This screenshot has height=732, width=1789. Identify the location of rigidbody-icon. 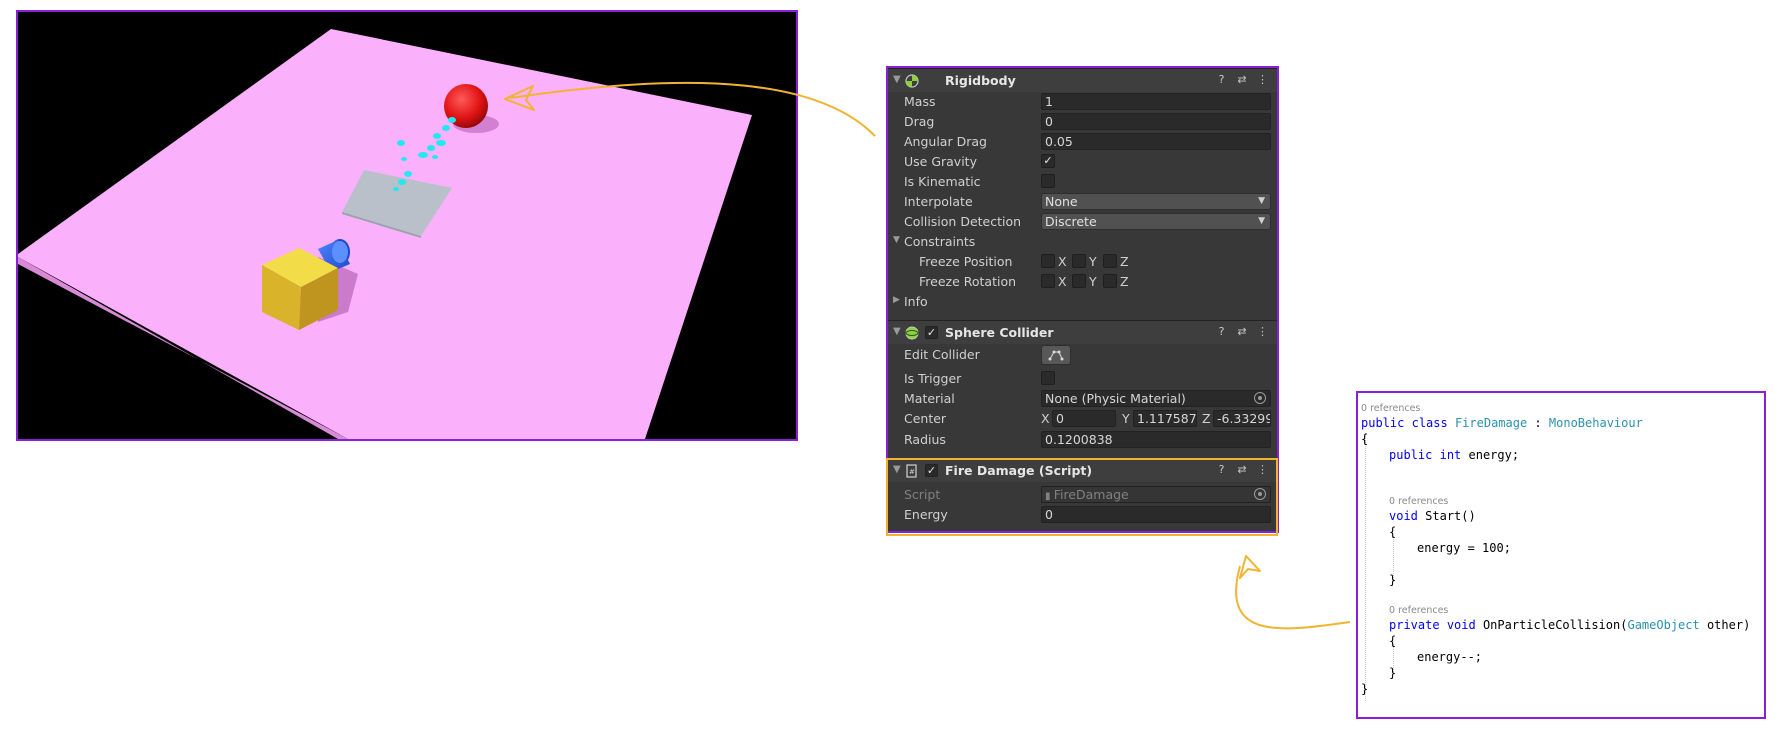
(912, 81).